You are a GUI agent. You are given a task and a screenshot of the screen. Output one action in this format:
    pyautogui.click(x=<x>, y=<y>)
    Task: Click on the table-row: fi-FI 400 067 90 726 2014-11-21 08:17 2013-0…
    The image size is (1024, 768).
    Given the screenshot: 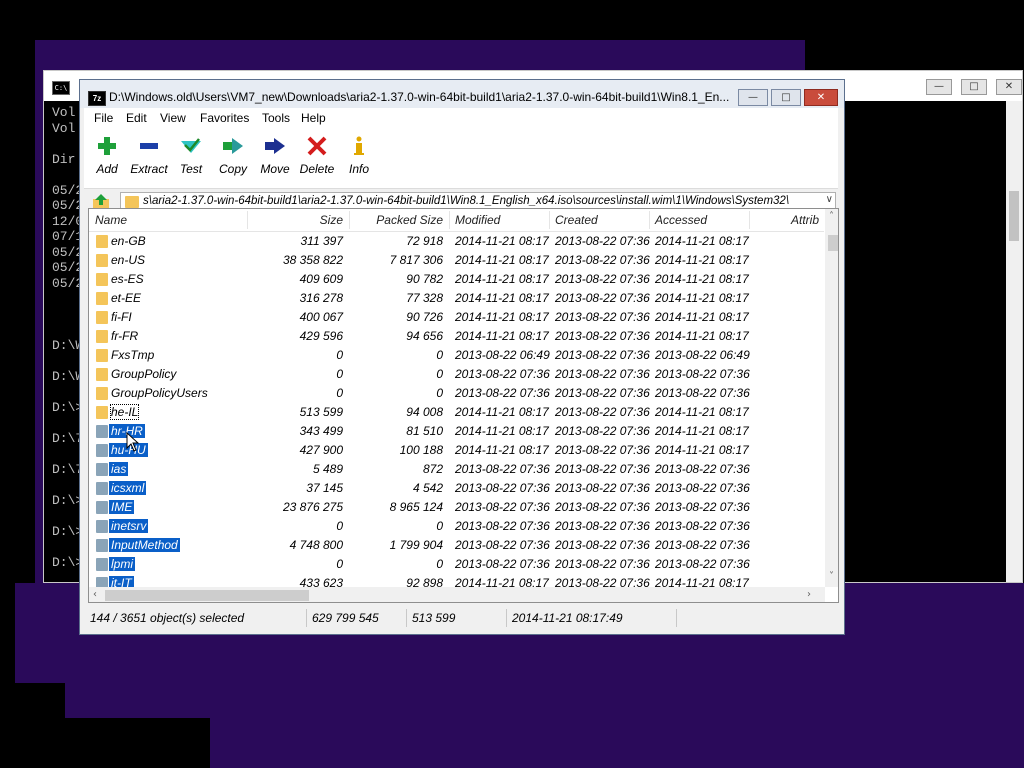 What is the action you would take?
    pyautogui.click(x=456, y=317)
    